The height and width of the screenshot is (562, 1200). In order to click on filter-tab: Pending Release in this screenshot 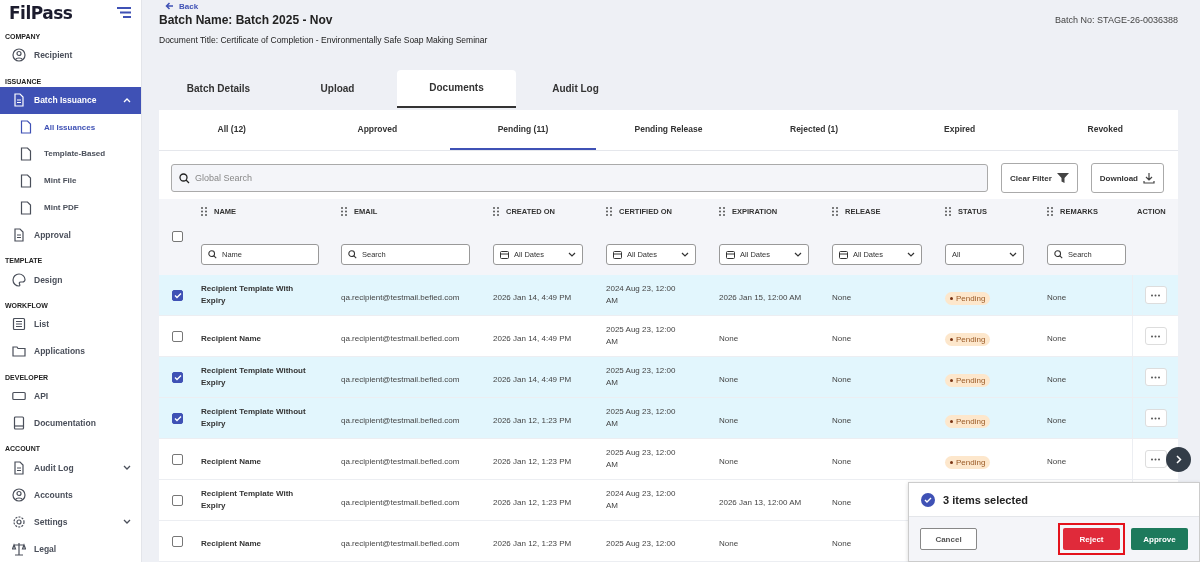, I will do `click(668, 130)`.